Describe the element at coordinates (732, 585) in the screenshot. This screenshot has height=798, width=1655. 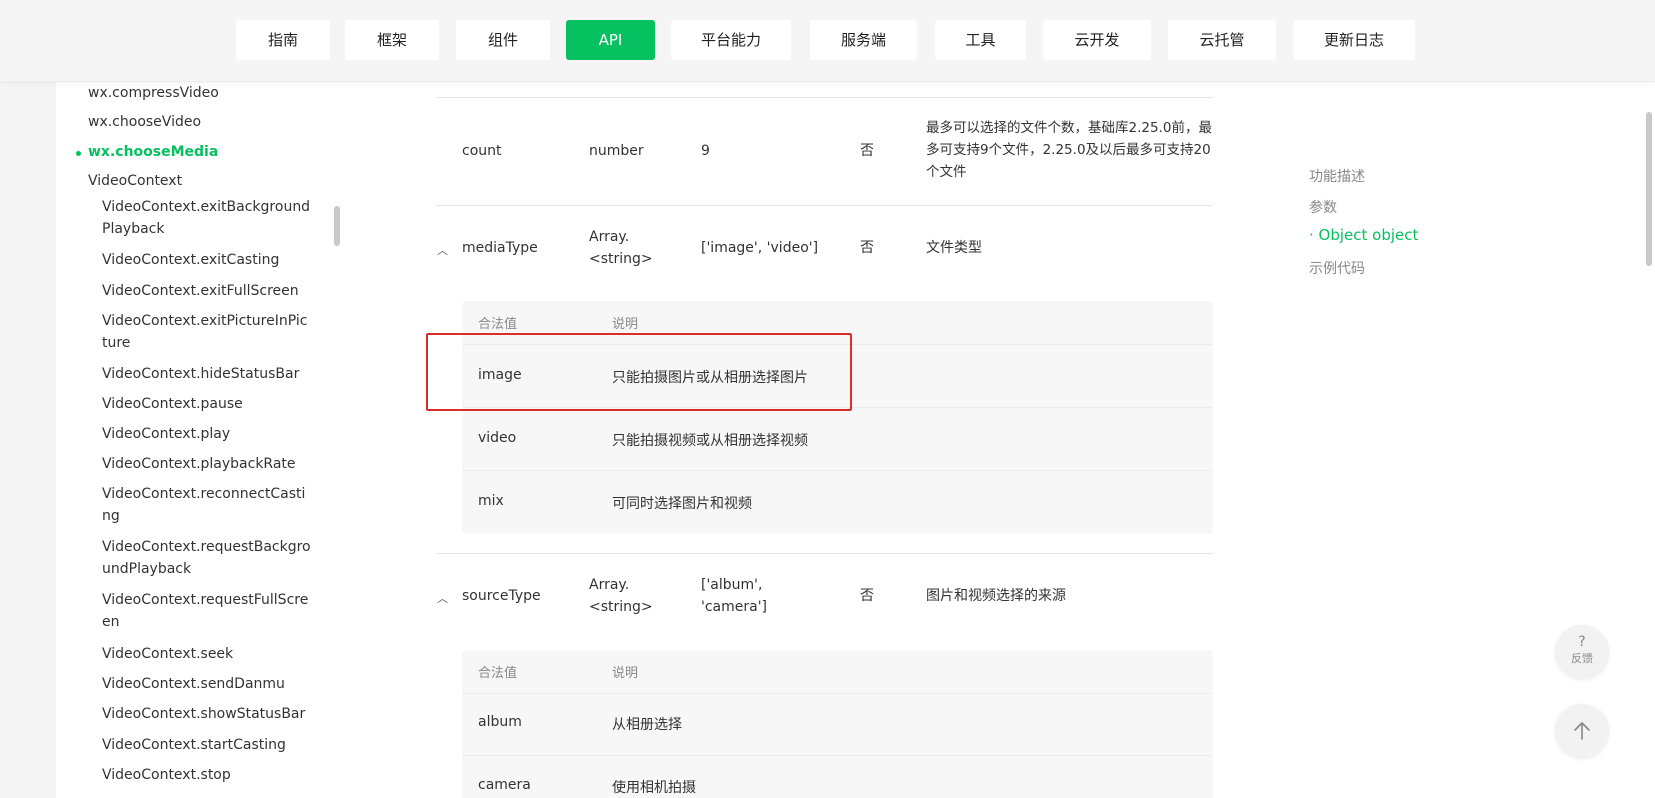
I see `param-default-part: ['album',` at that location.